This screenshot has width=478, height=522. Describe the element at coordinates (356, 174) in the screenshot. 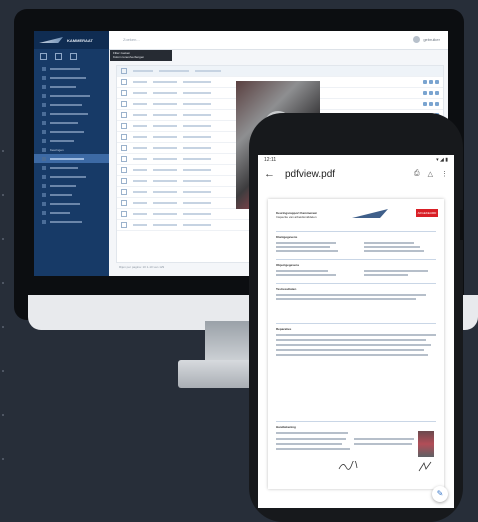

I see `app-bar: ← pdfview.pdf ⎙ △ ⋮` at that location.